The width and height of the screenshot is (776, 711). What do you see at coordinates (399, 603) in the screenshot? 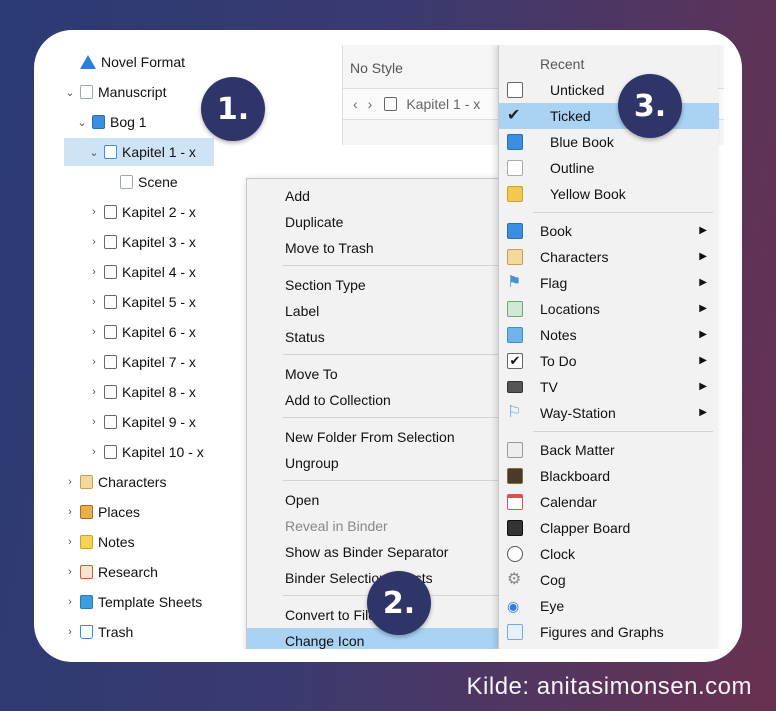
I see `step-badge-2: 2.` at bounding box center [399, 603].